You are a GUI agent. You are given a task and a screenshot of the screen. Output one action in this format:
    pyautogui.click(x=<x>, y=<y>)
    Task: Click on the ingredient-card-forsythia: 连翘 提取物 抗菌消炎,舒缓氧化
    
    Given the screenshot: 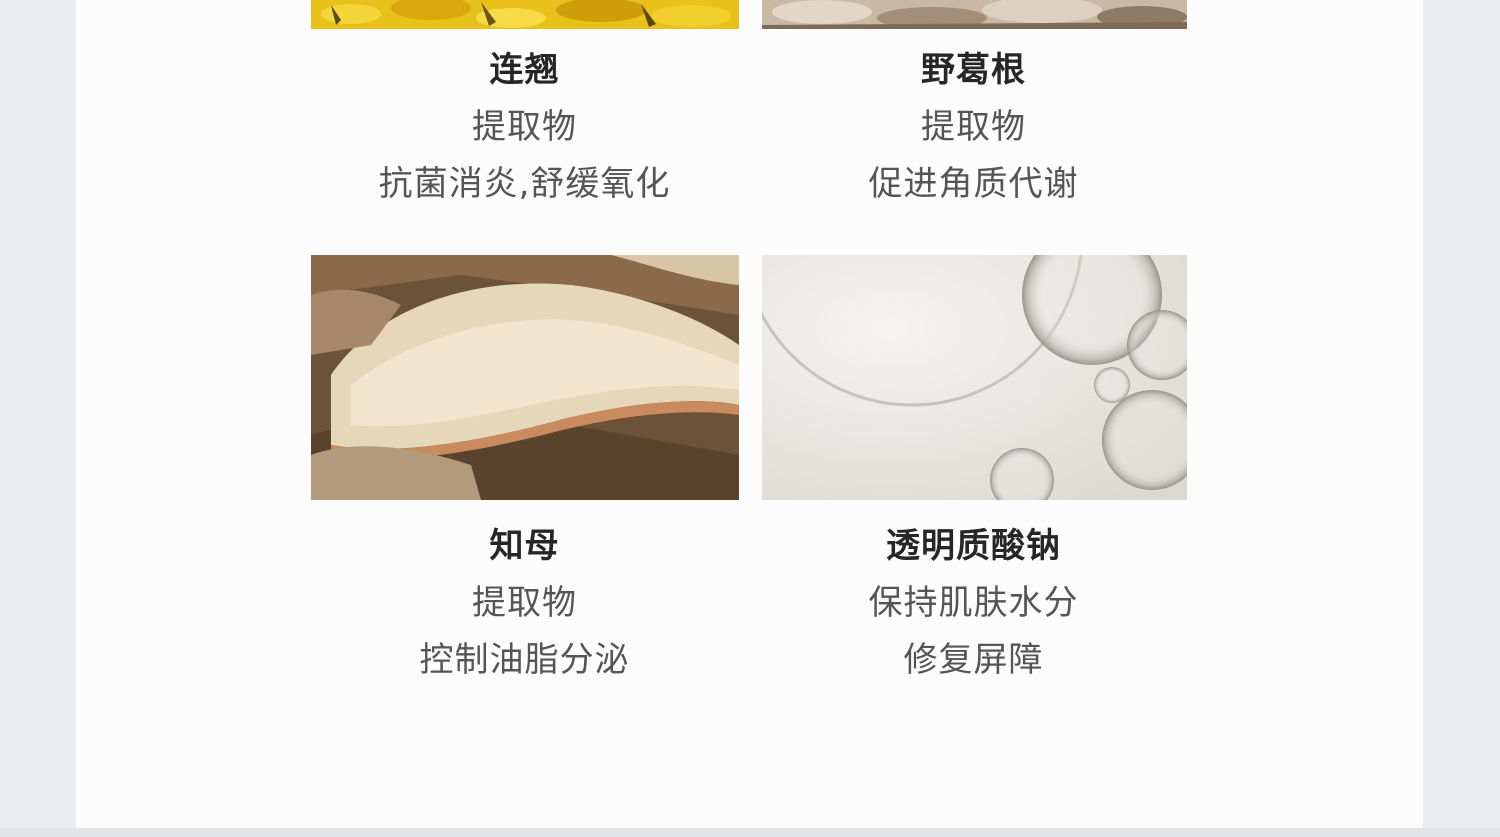 What is the action you would take?
    pyautogui.click(x=524, y=127)
    